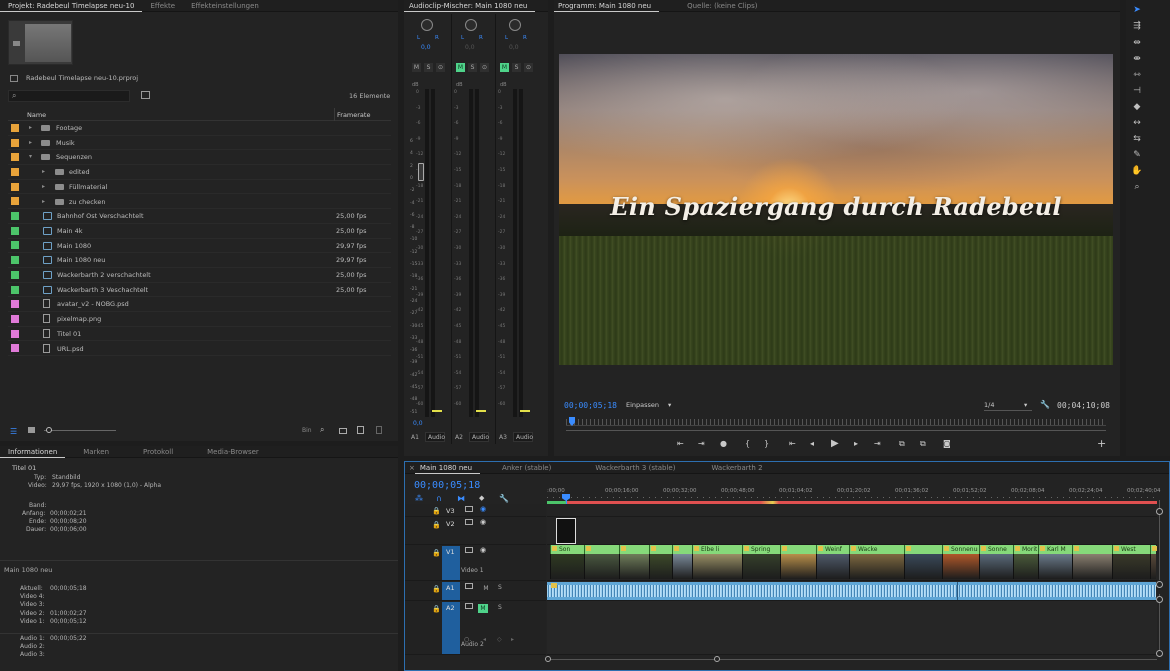 This screenshot has width=1170, height=671. Describe the element at coordinates (877, 443) in the screenshot. I see `go-to-end-icon: ⇥` at that location.